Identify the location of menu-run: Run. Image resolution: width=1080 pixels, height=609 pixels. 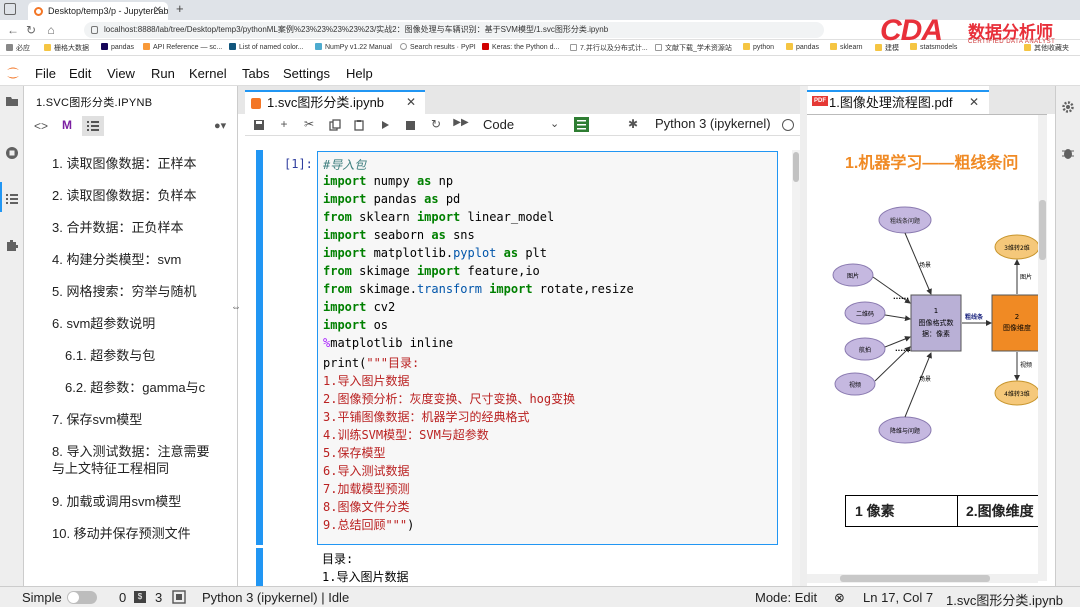
(163, 73).